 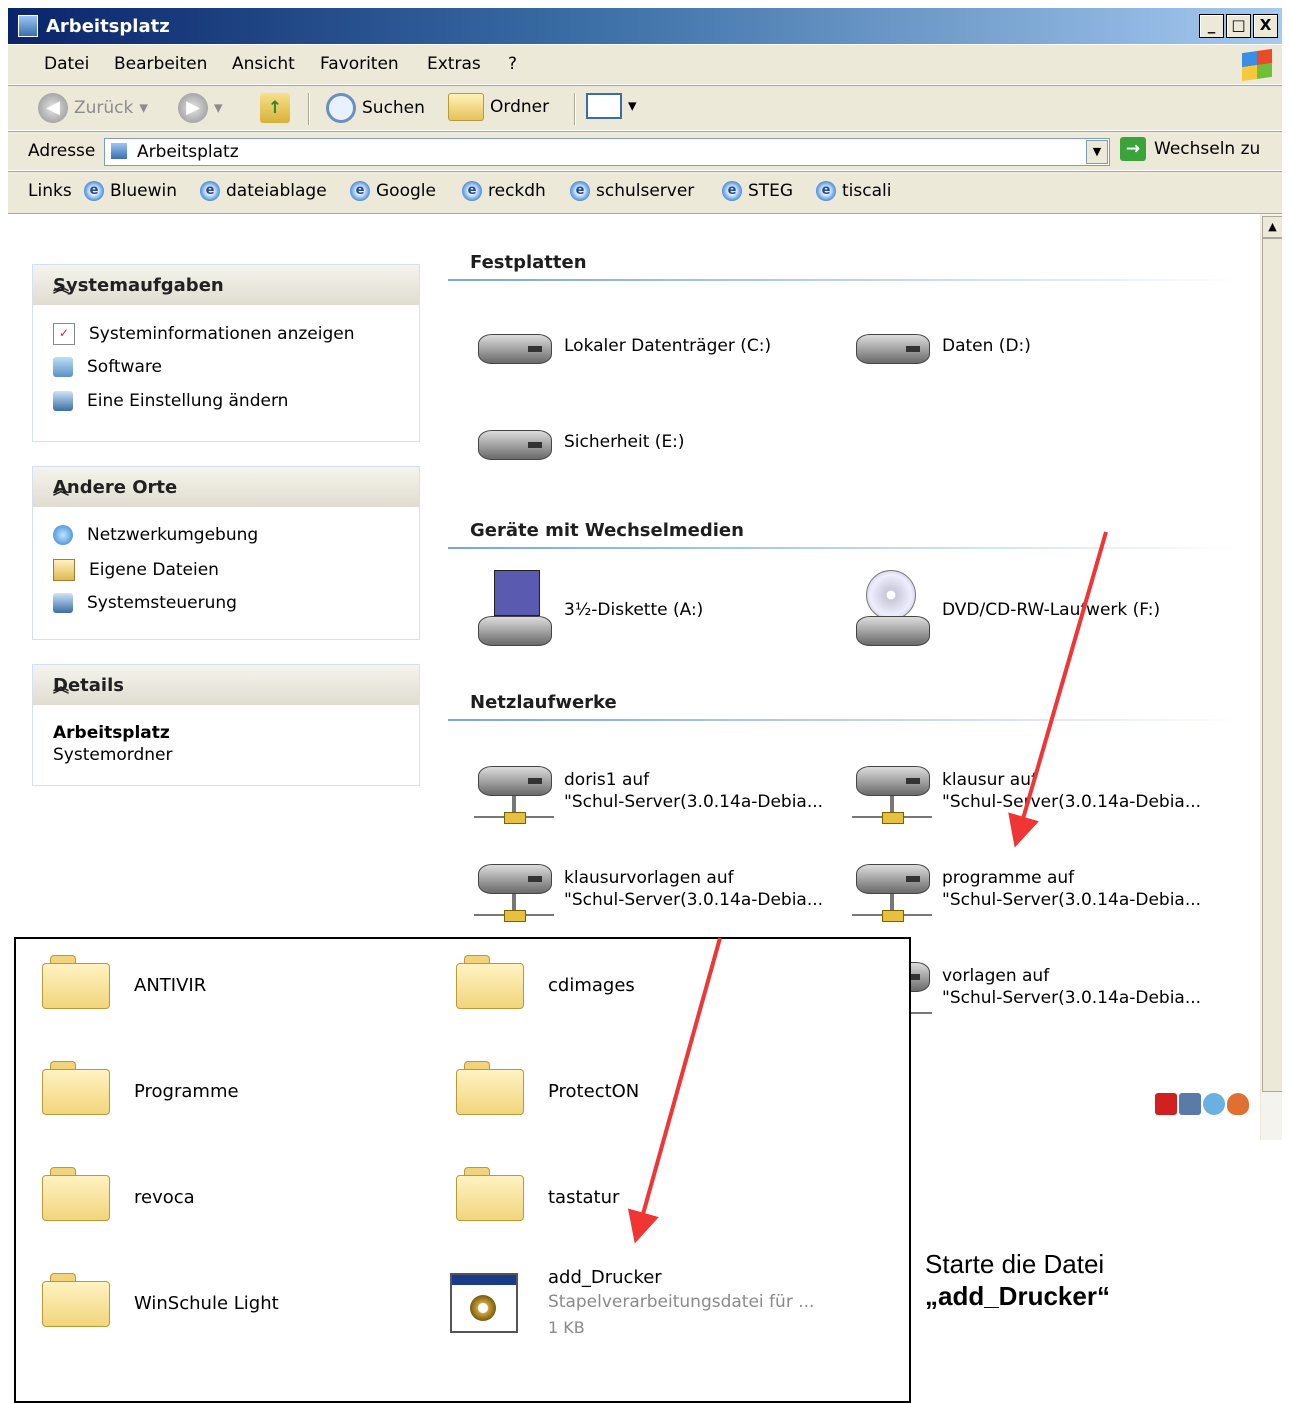 What do you see at coordinates (674, 1090) in the screenshot?
I see `arrow-to-add-drucker` at bounding box center [674, 1090].